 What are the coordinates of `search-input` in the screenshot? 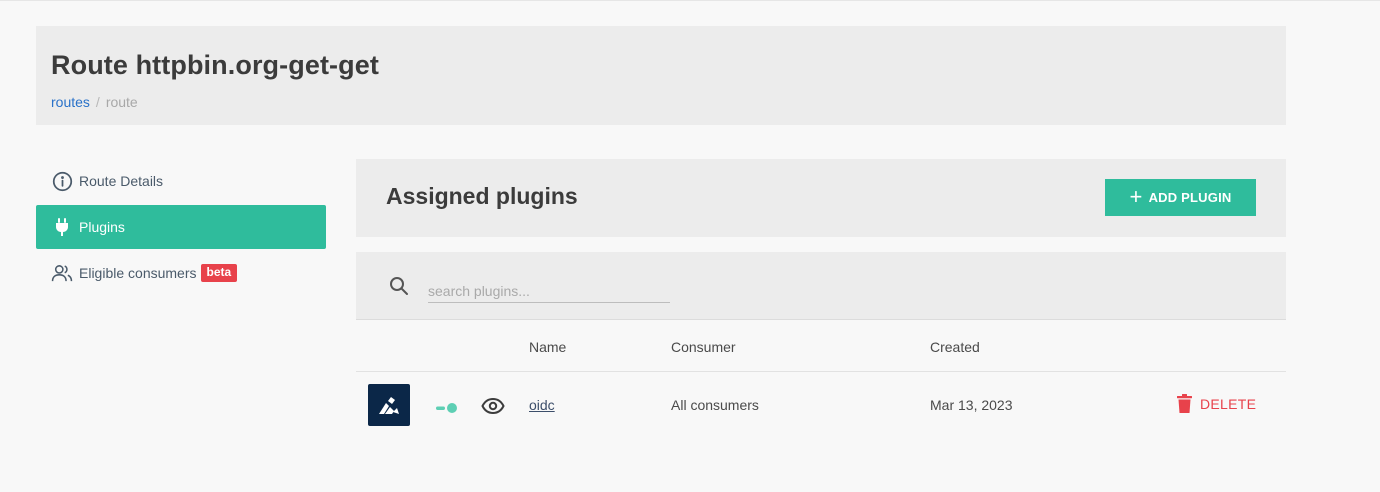 It's located at (549, 288).